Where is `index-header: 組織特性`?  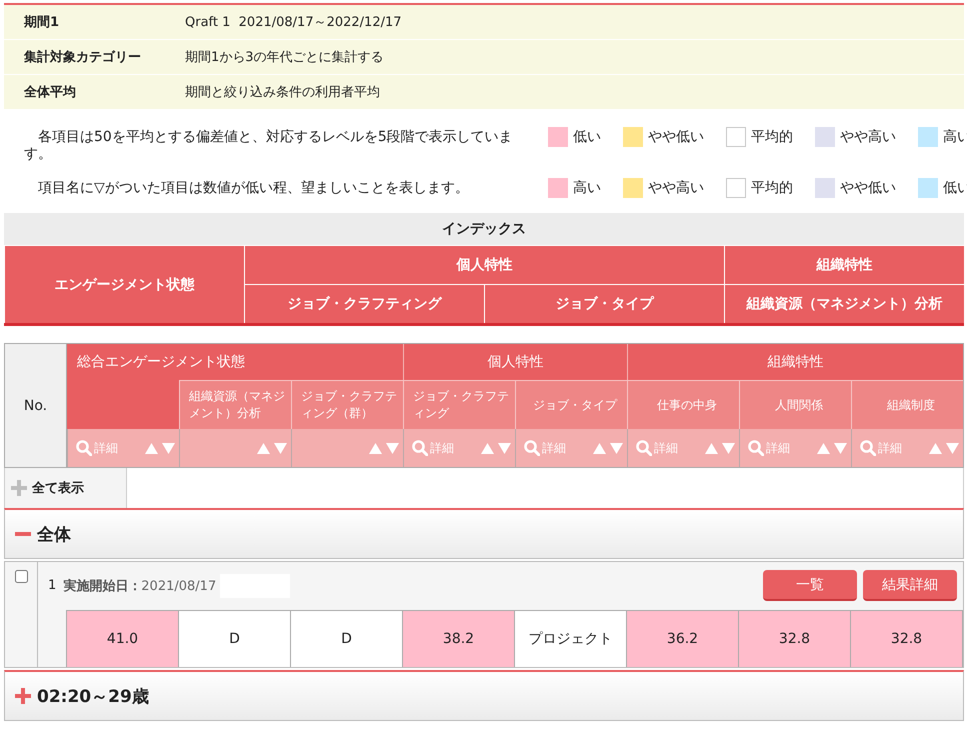 index-header: 組織特性 is located at coordinates (844, 264).